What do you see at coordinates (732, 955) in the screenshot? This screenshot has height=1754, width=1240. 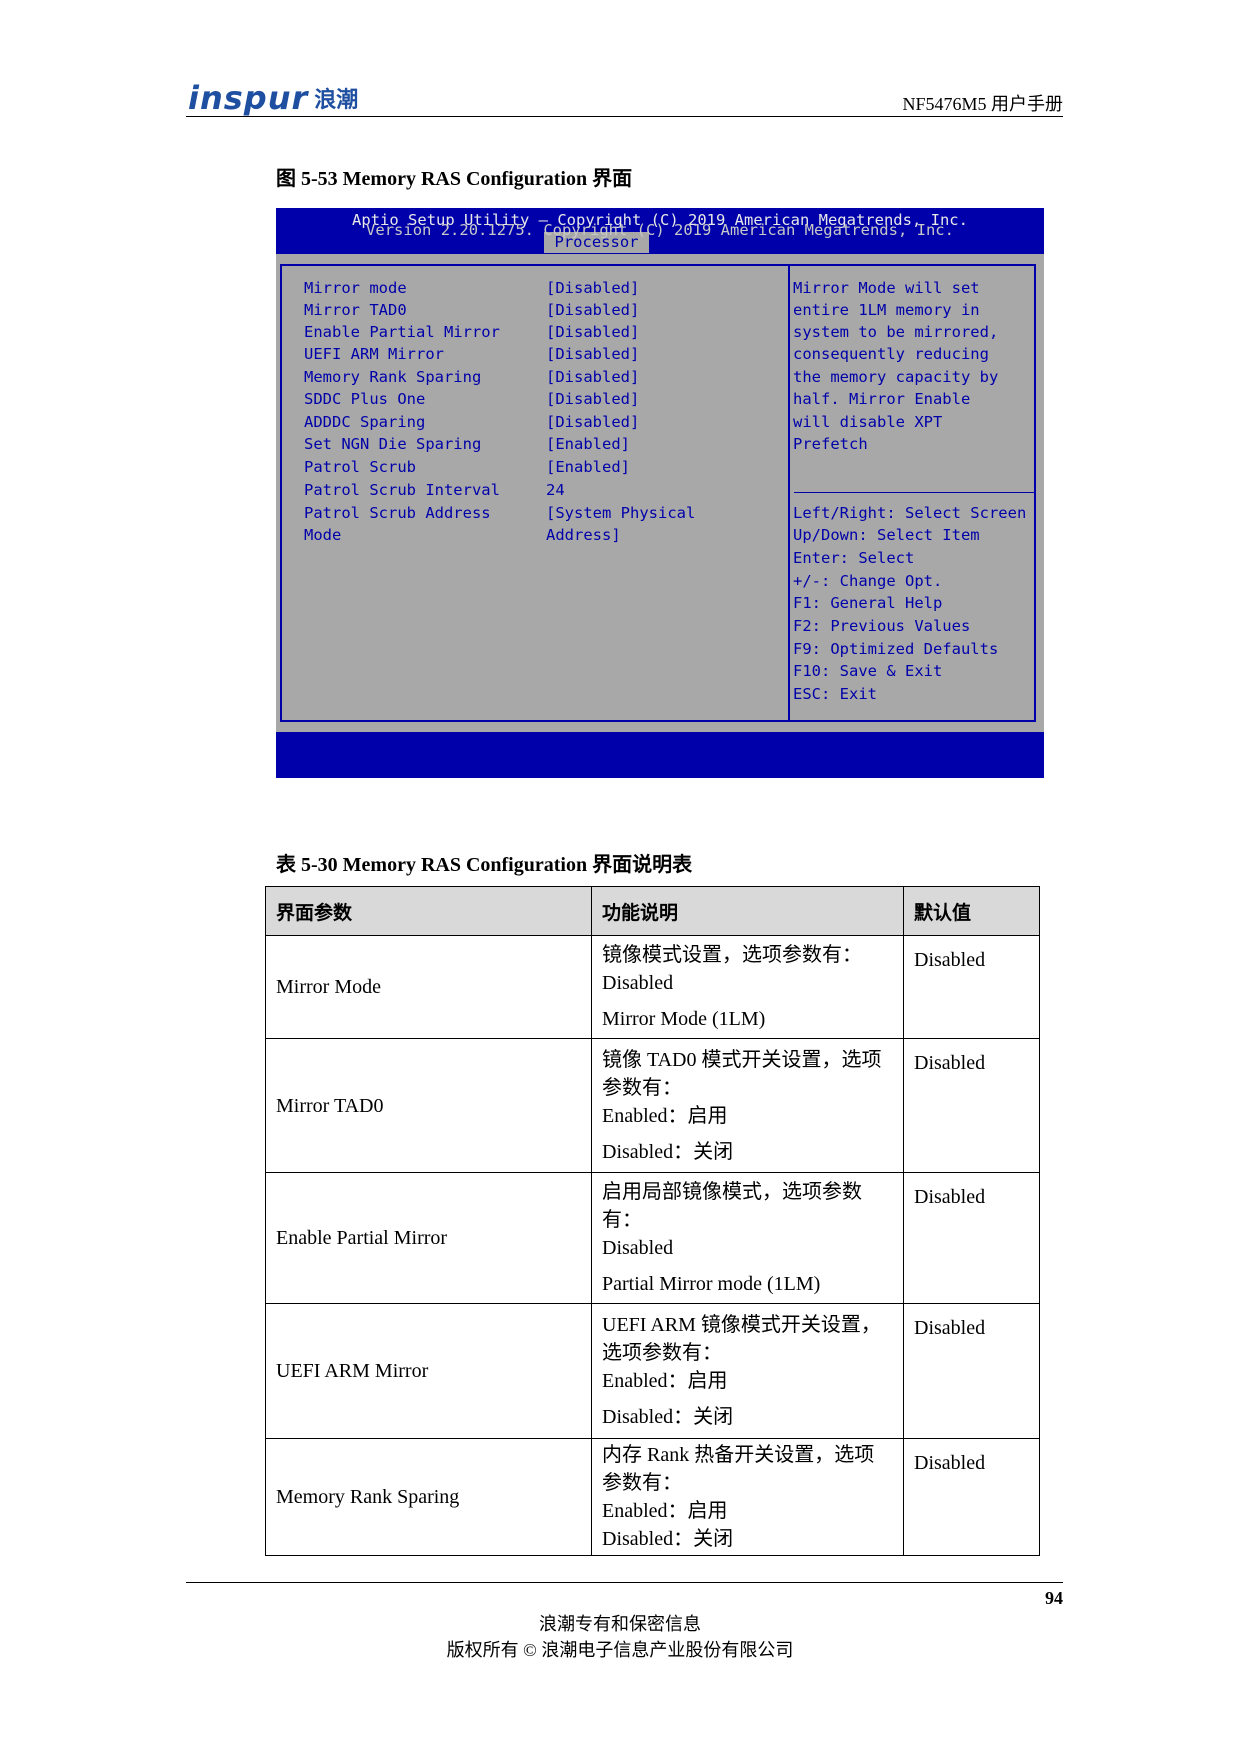 I see `function-line: 镜像模式设置，选项参数有：` at bounding box center [732, 955].